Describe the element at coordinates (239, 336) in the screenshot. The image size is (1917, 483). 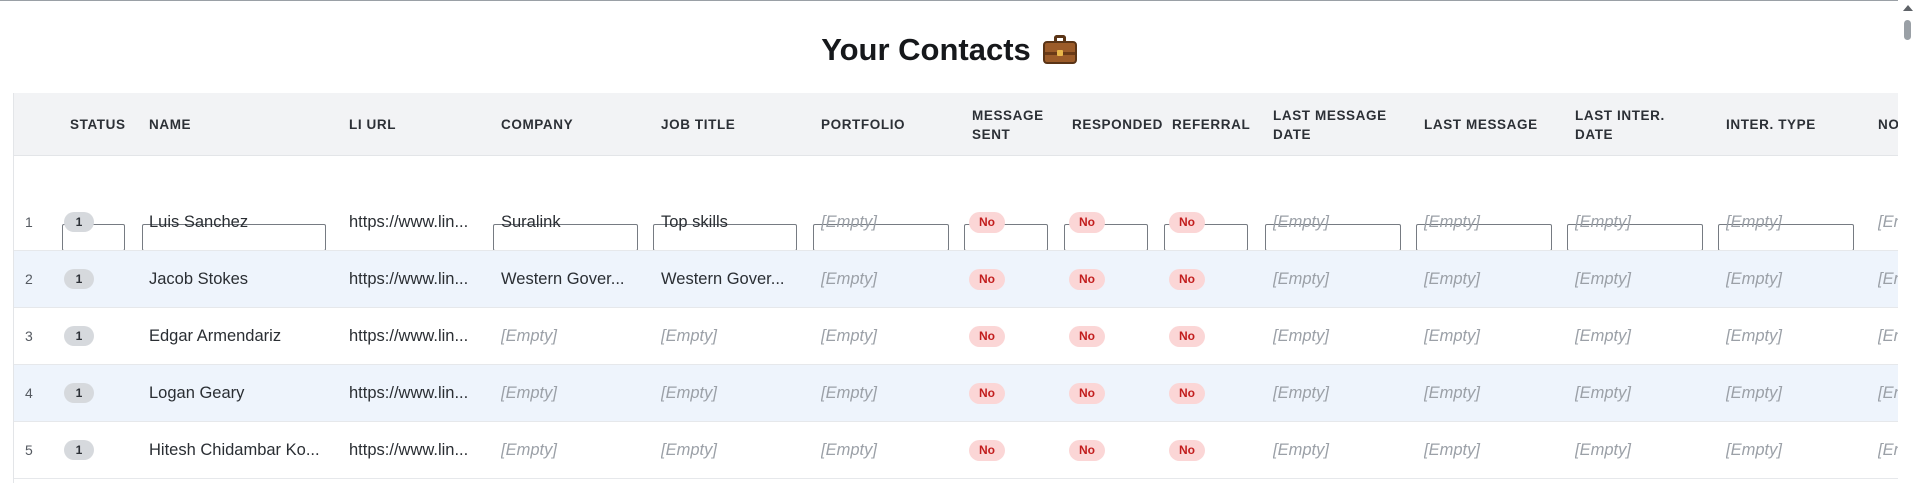
I see `name-cell: Edgar Armendariz` at that location.